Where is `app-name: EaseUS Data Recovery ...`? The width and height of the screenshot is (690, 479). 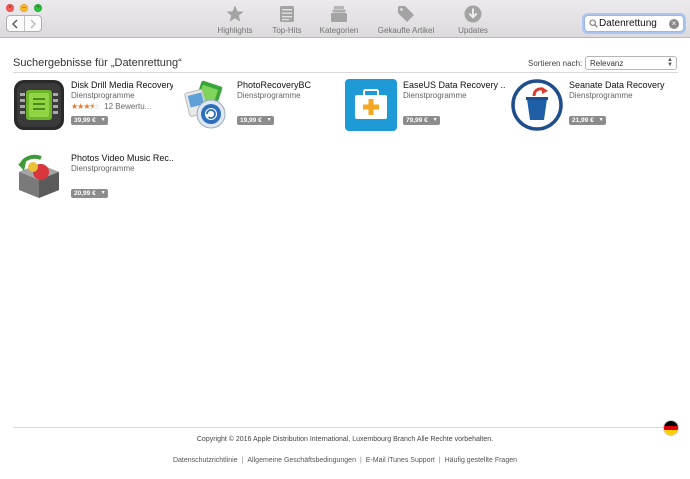
app-name: EaseUS Data Recovery ... is located at coordinates (454, 85).